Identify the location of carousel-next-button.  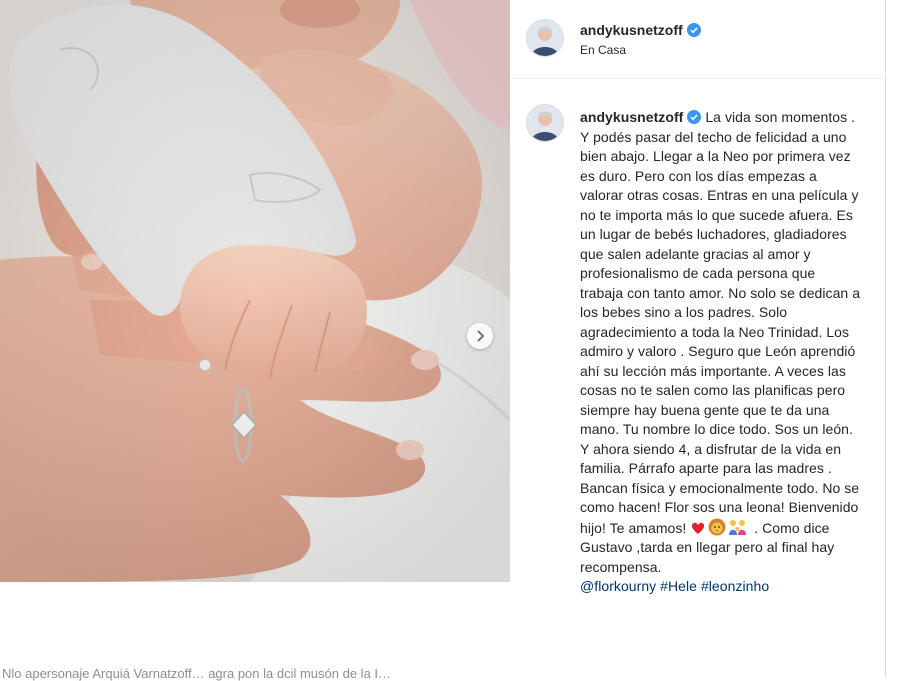
(480, 336).